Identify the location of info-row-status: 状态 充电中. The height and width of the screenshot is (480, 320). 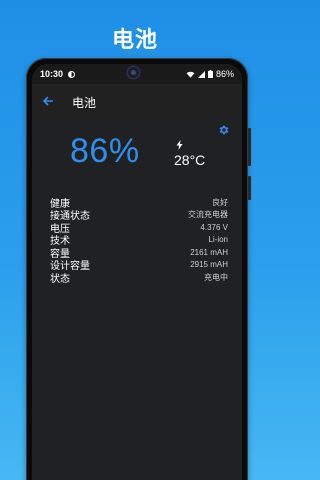
(139, 278).